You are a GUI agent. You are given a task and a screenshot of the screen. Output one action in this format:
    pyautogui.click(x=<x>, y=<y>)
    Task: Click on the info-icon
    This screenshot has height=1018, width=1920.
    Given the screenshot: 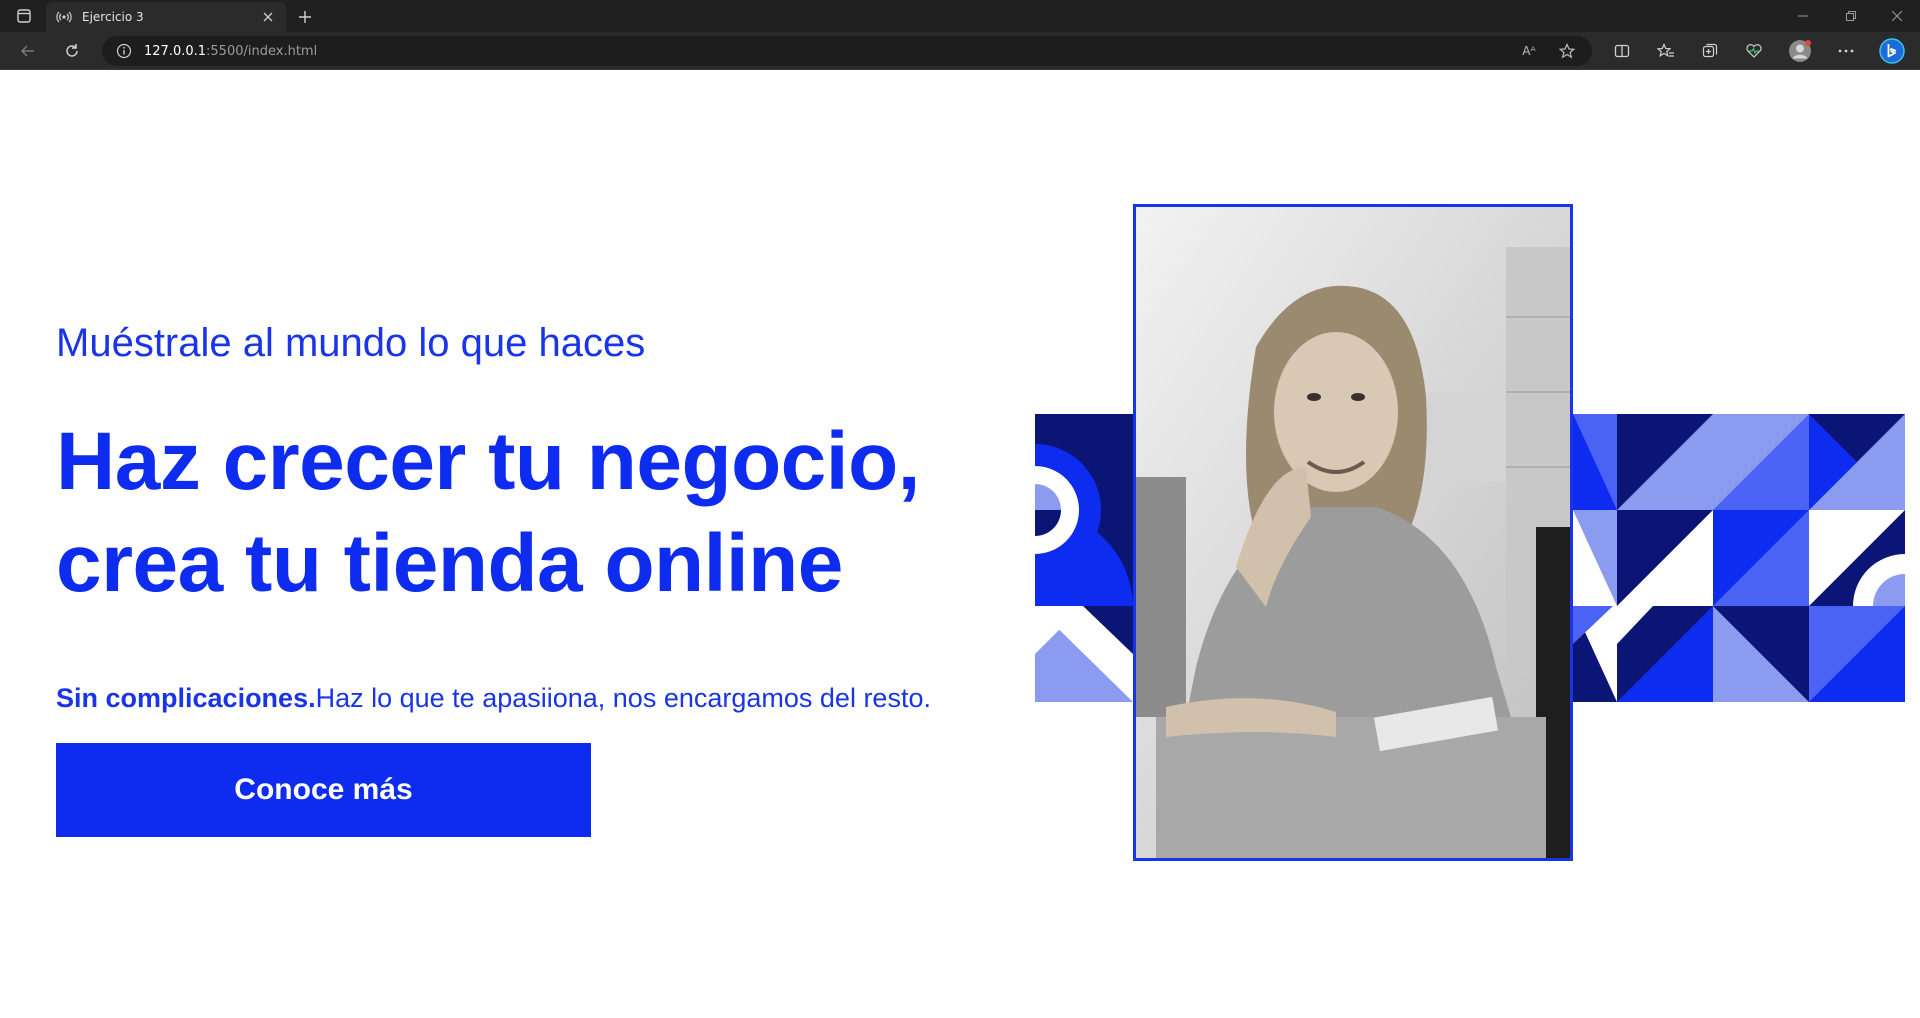 What is the action you would take?
    pyautogui.click(x=124, y=51)
    